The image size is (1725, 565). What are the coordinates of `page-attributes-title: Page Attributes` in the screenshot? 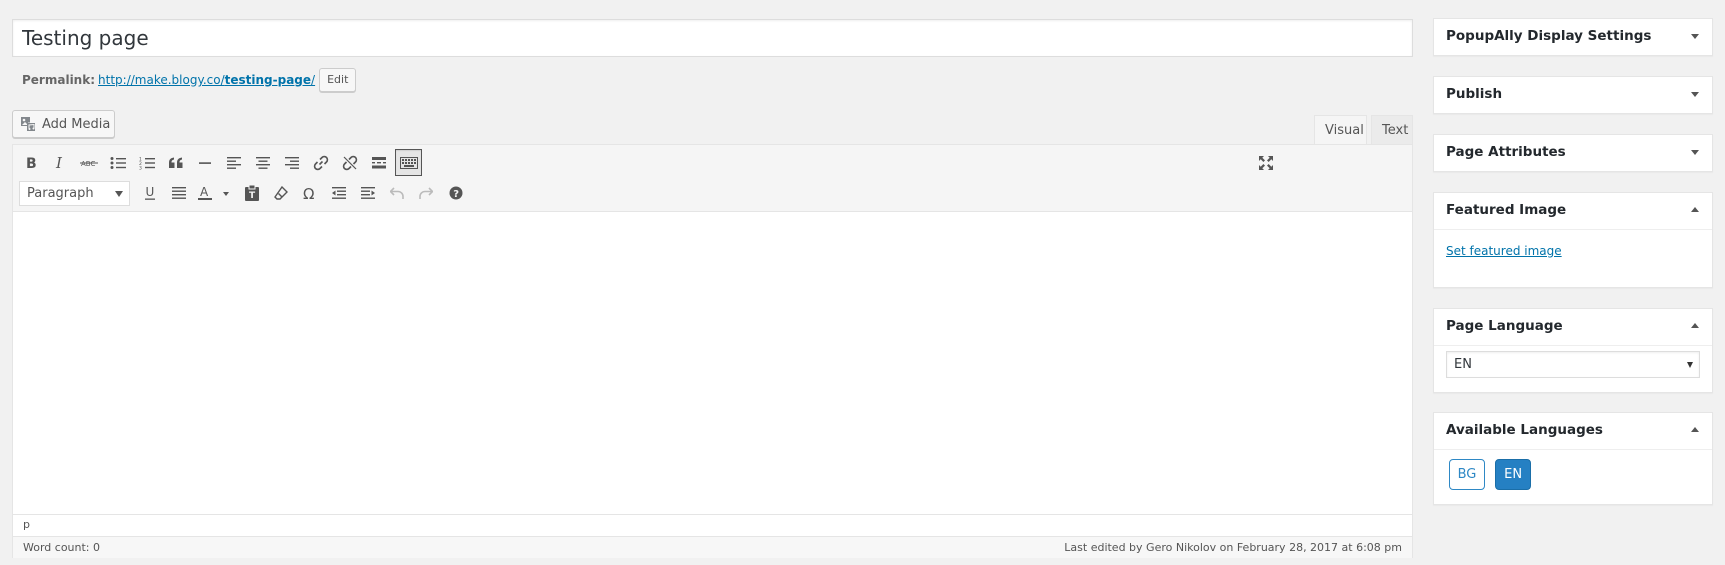 It's located at (1506, 152).